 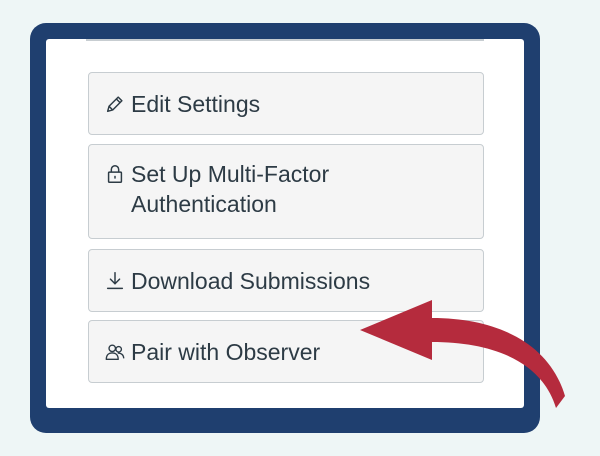 I want to click on pencil-icon, so click(x=115, y=104).